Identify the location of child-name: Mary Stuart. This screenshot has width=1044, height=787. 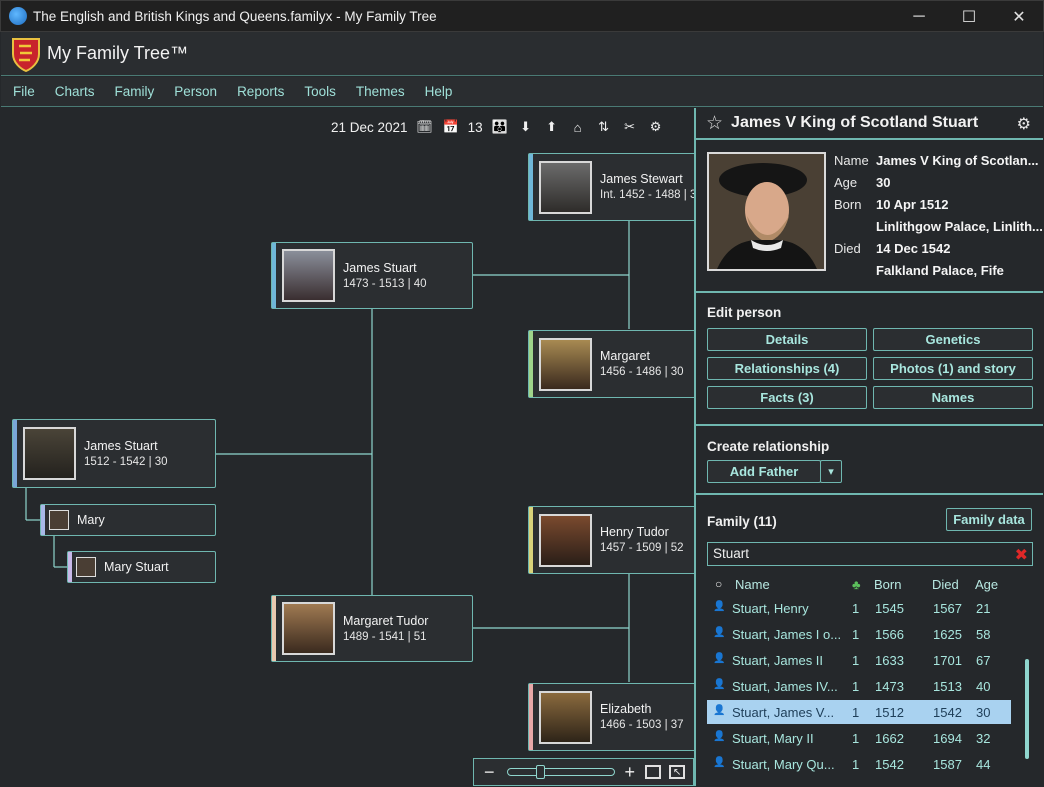
(136, 567).